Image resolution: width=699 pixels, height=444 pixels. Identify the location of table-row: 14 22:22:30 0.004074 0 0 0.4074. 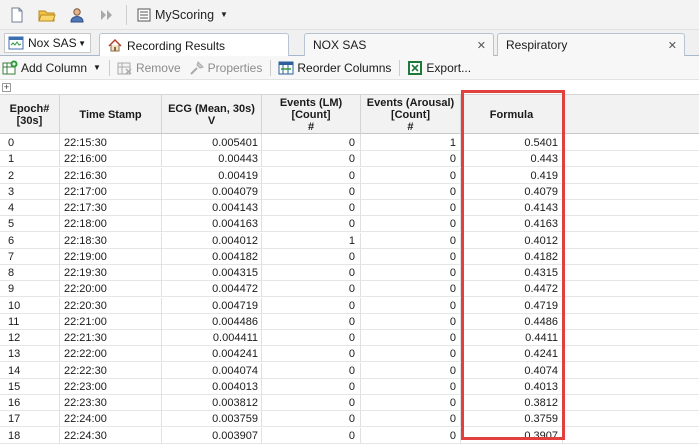
(349, 370).